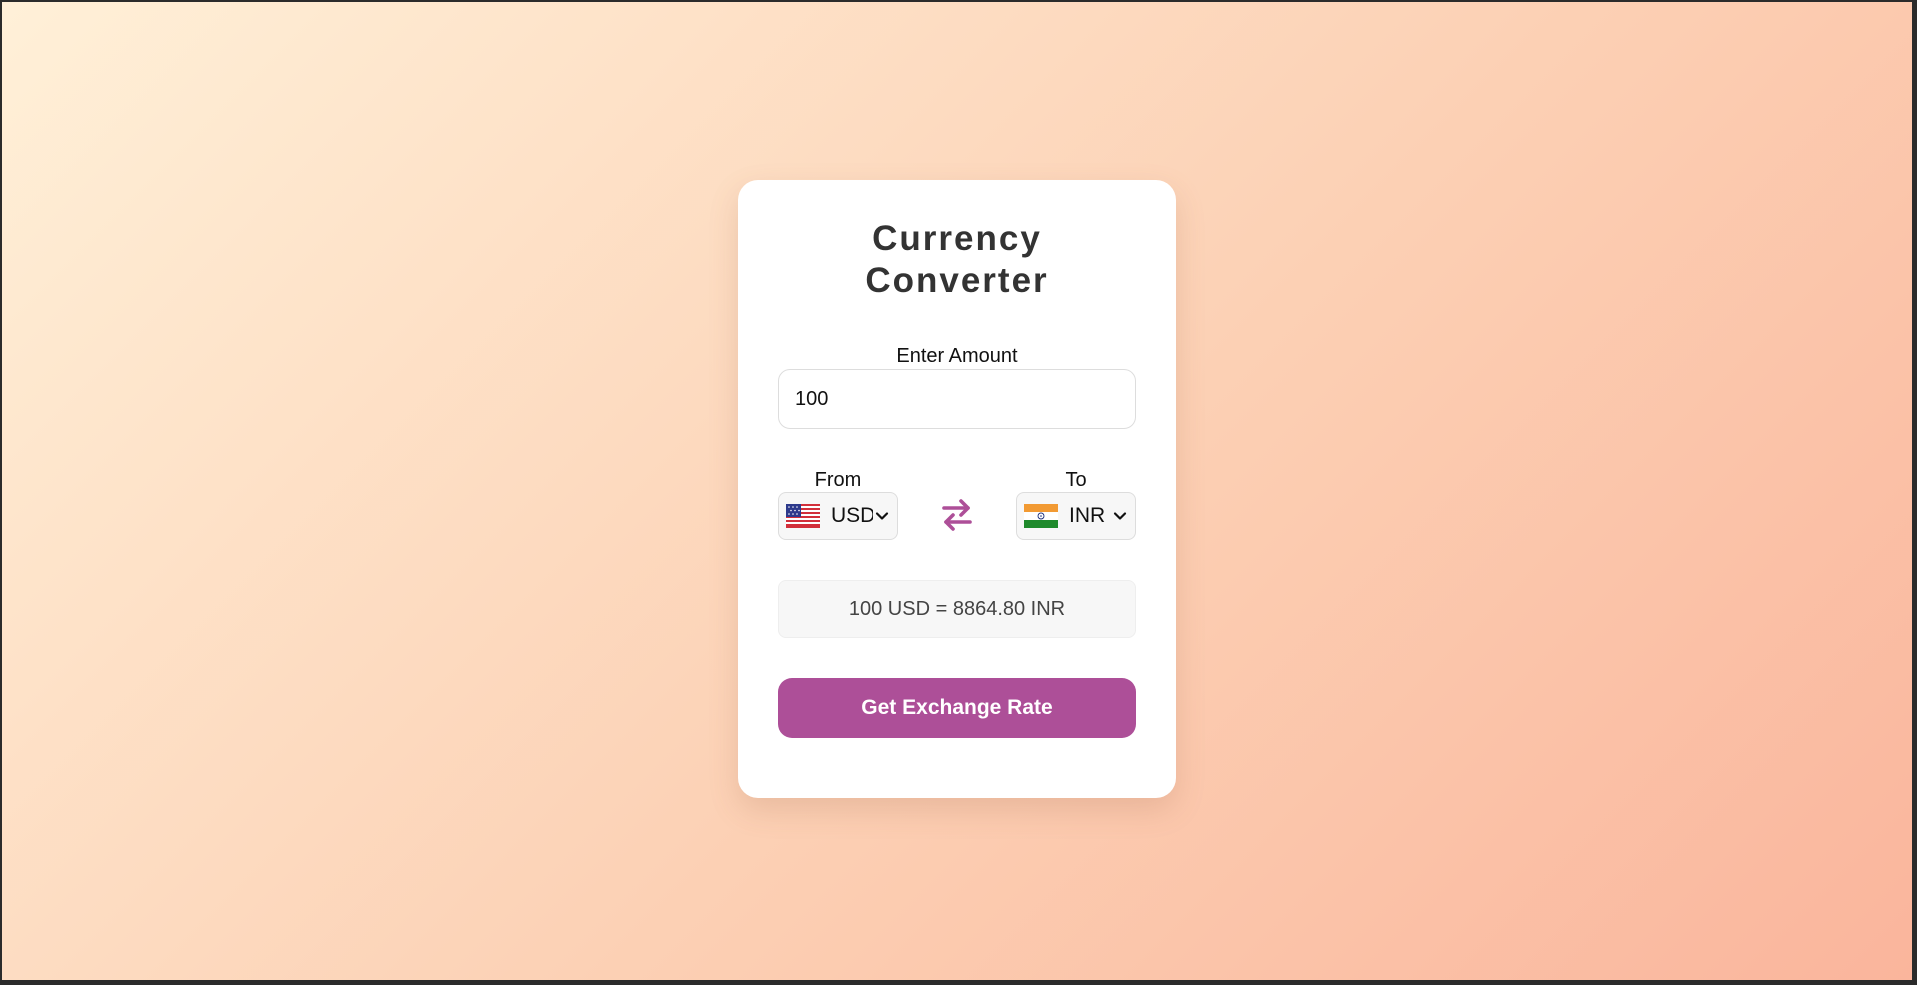 This screenshot has width=1917, height=985. I want to click on from-currency-code: USD, so click(852, 515).